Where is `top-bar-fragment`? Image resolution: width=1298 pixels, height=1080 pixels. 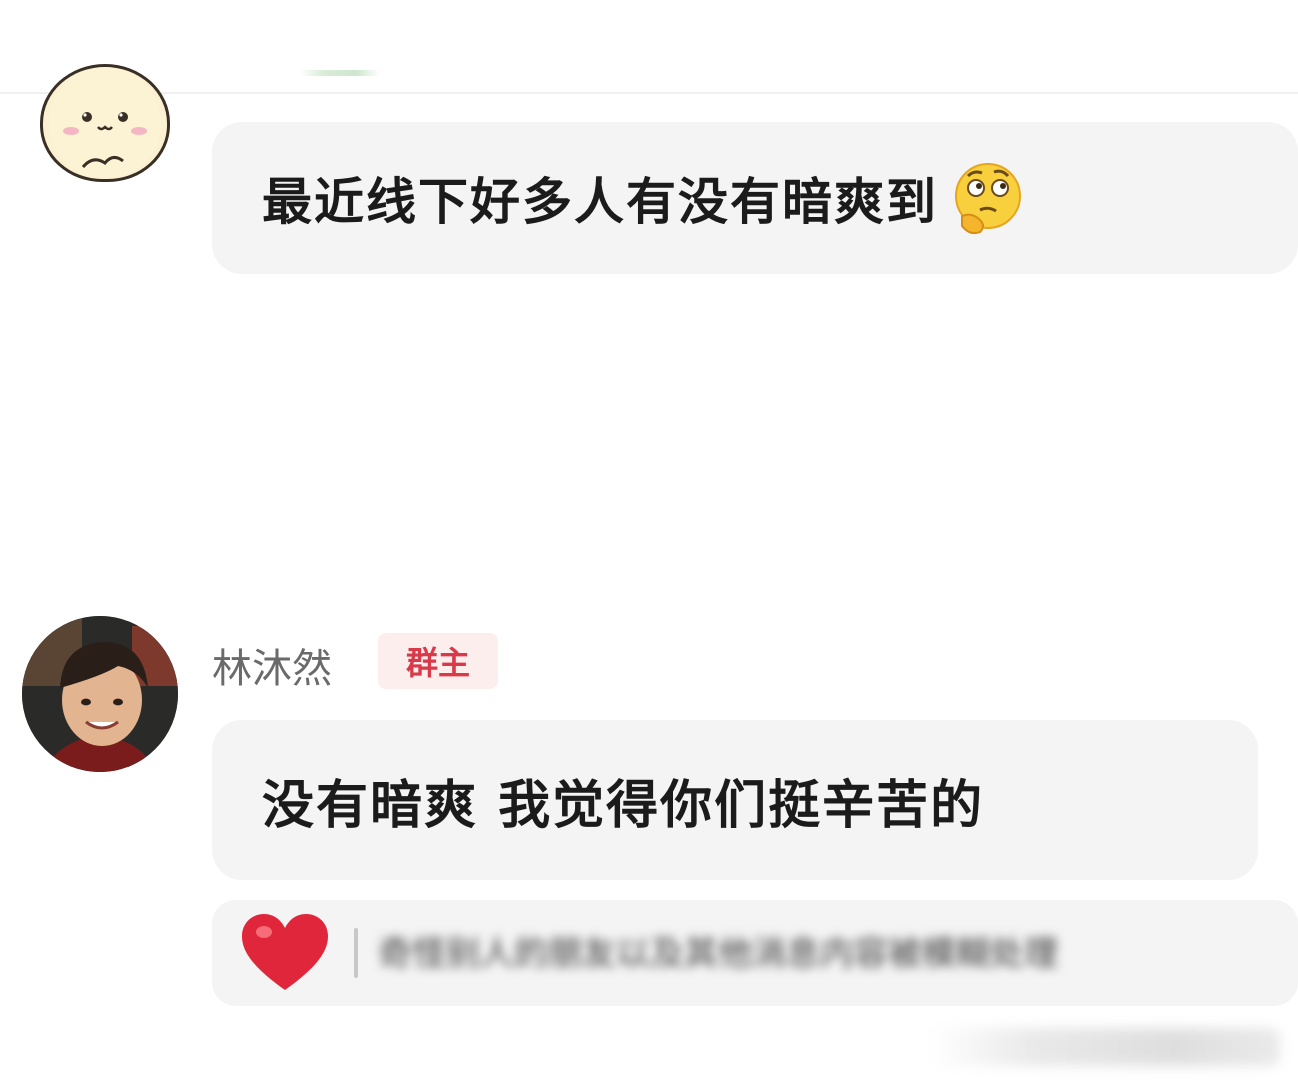 top-bar-fragment is located at coordinates (340, 73).